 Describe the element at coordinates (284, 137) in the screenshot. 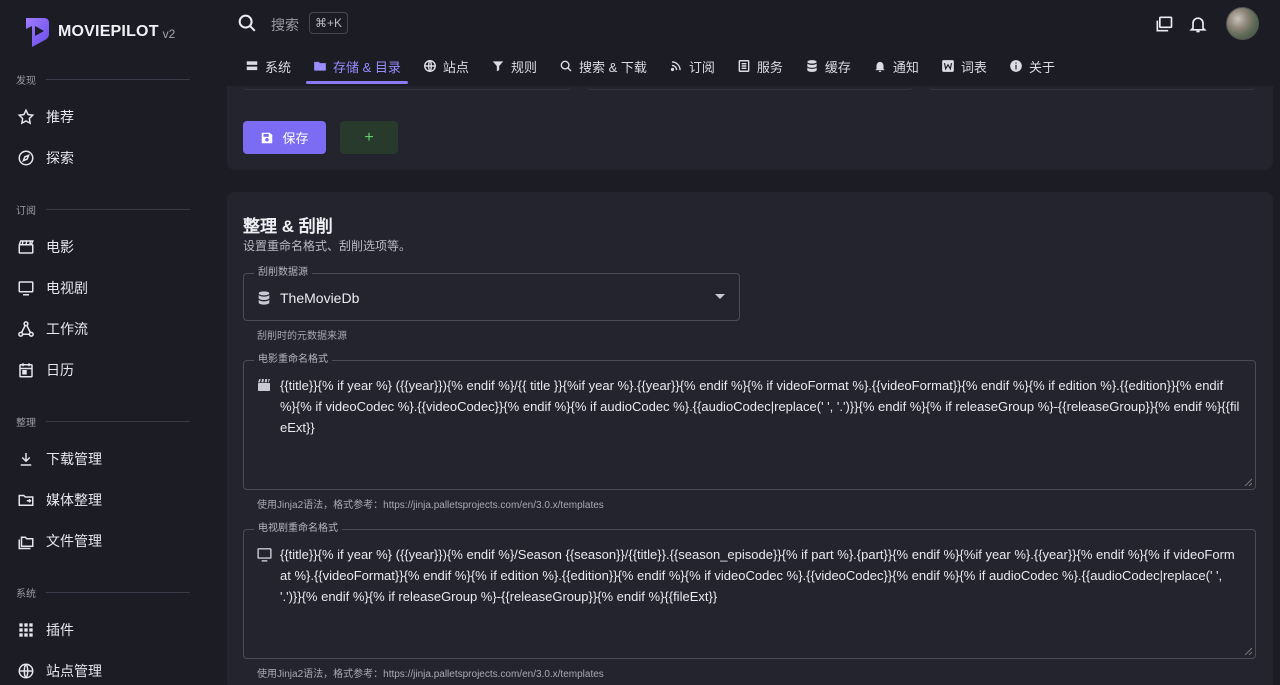

I see `save-button: 保存` at that location.